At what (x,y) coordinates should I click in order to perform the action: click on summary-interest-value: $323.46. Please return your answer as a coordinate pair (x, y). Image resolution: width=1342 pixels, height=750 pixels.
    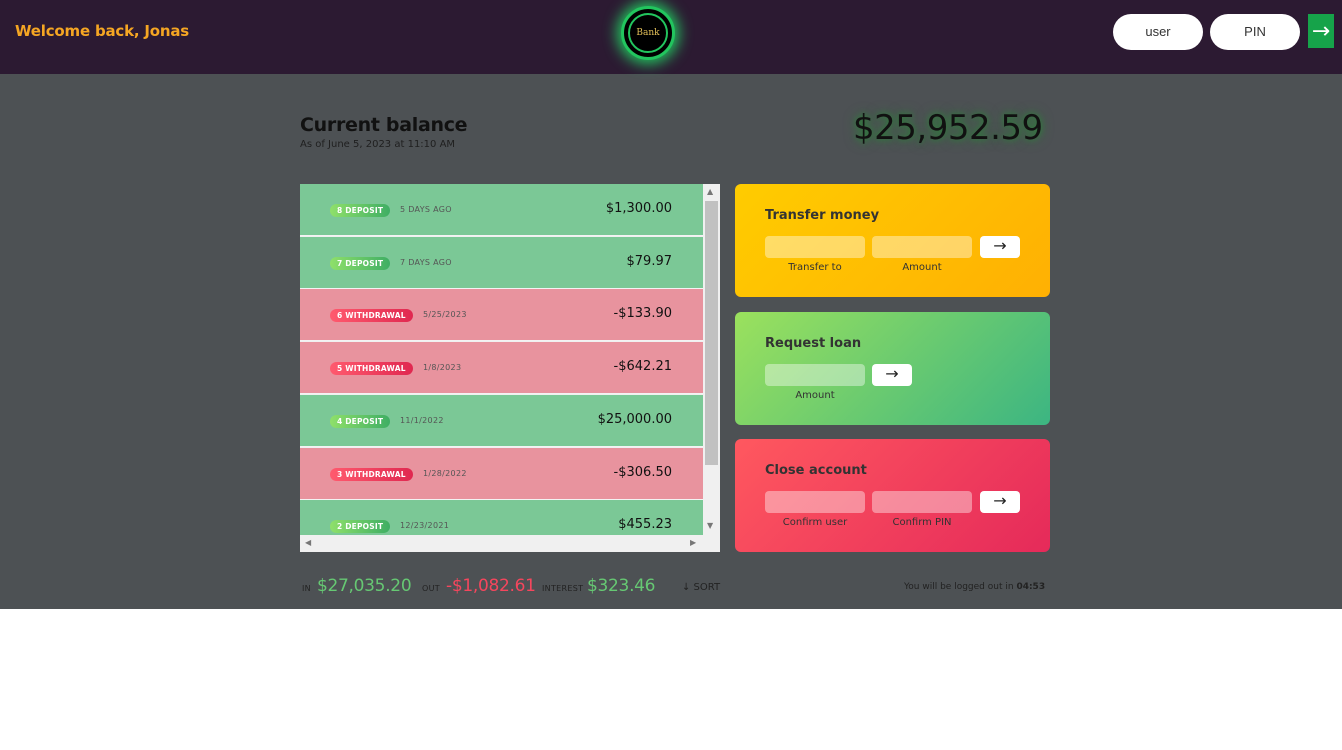
    Looking at the image, I should click on (621, 586).